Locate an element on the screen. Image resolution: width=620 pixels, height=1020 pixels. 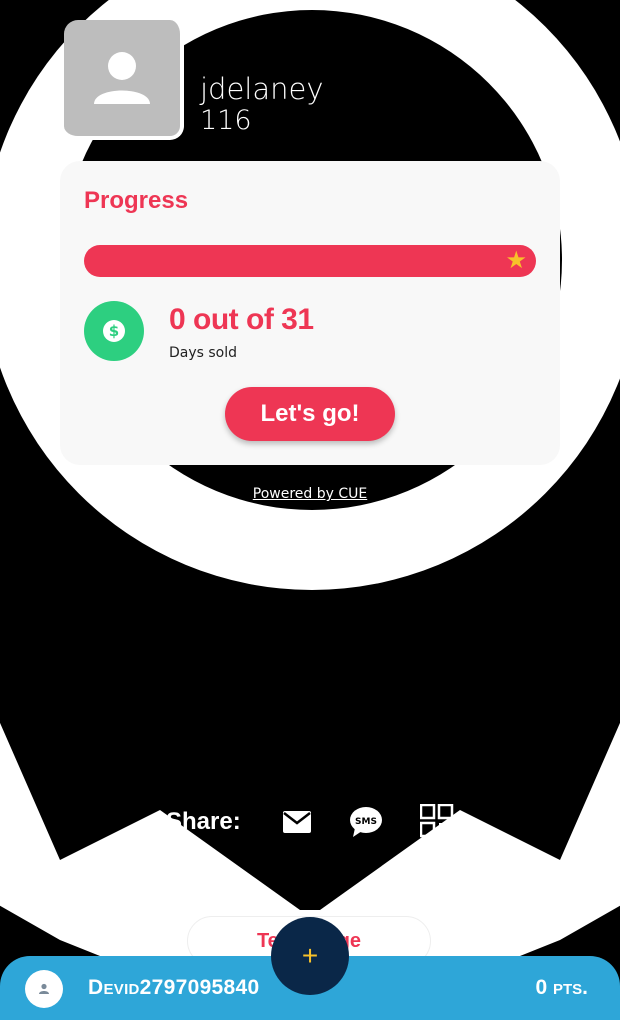
svg-text: SMS is located at coordinates (366, 822).